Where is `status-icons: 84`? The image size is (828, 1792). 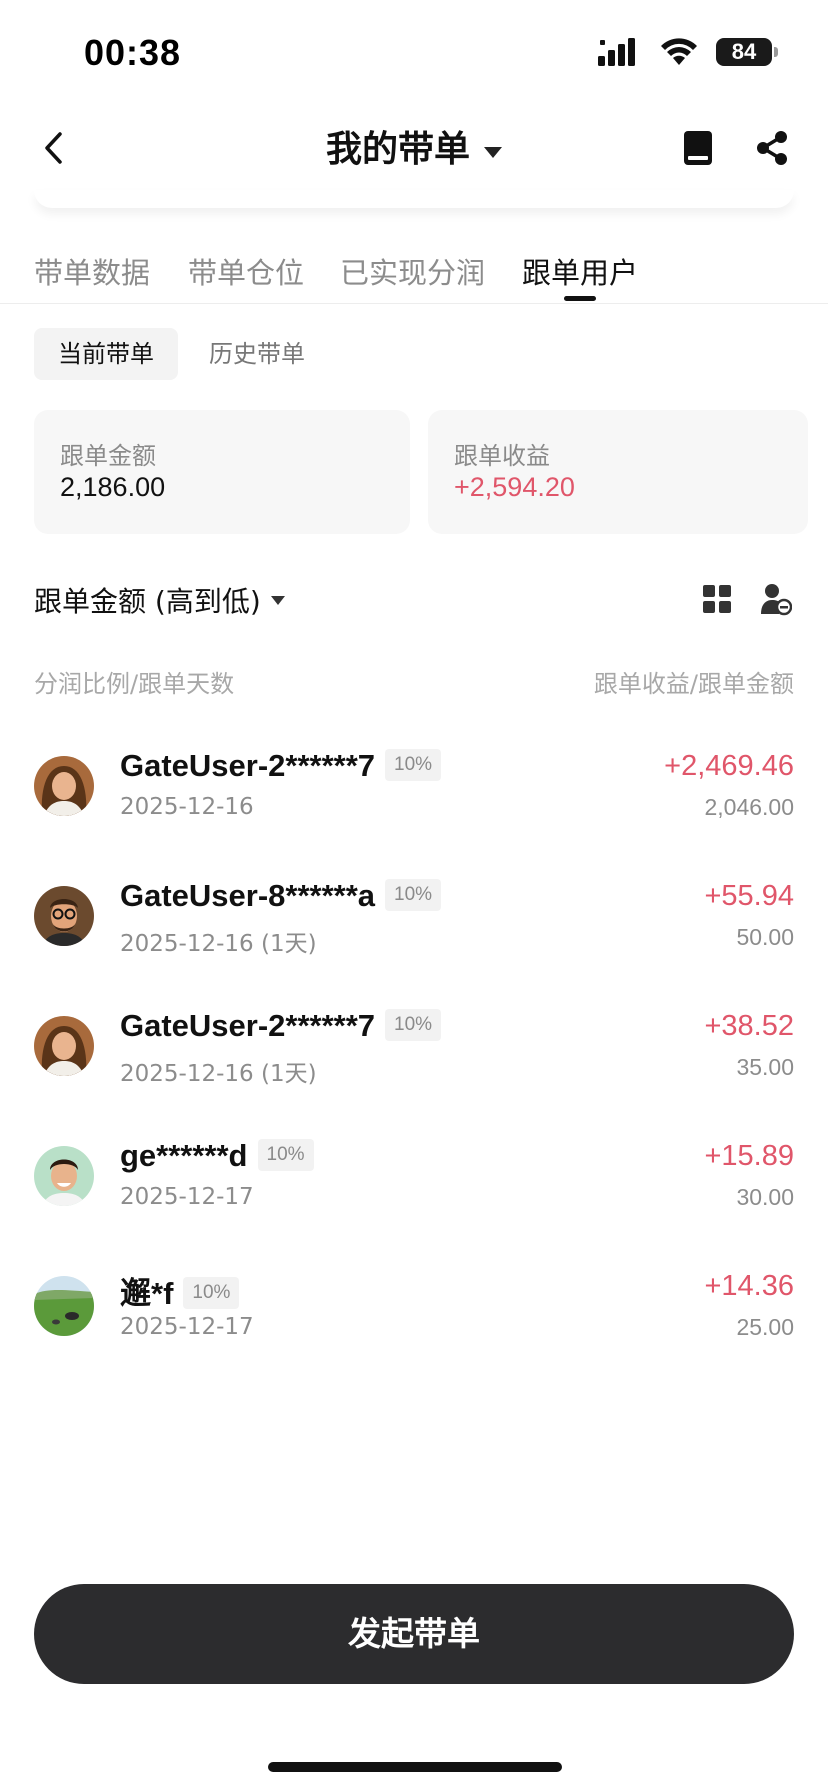
status-icons: 84 is located at coordinates (688, 52).